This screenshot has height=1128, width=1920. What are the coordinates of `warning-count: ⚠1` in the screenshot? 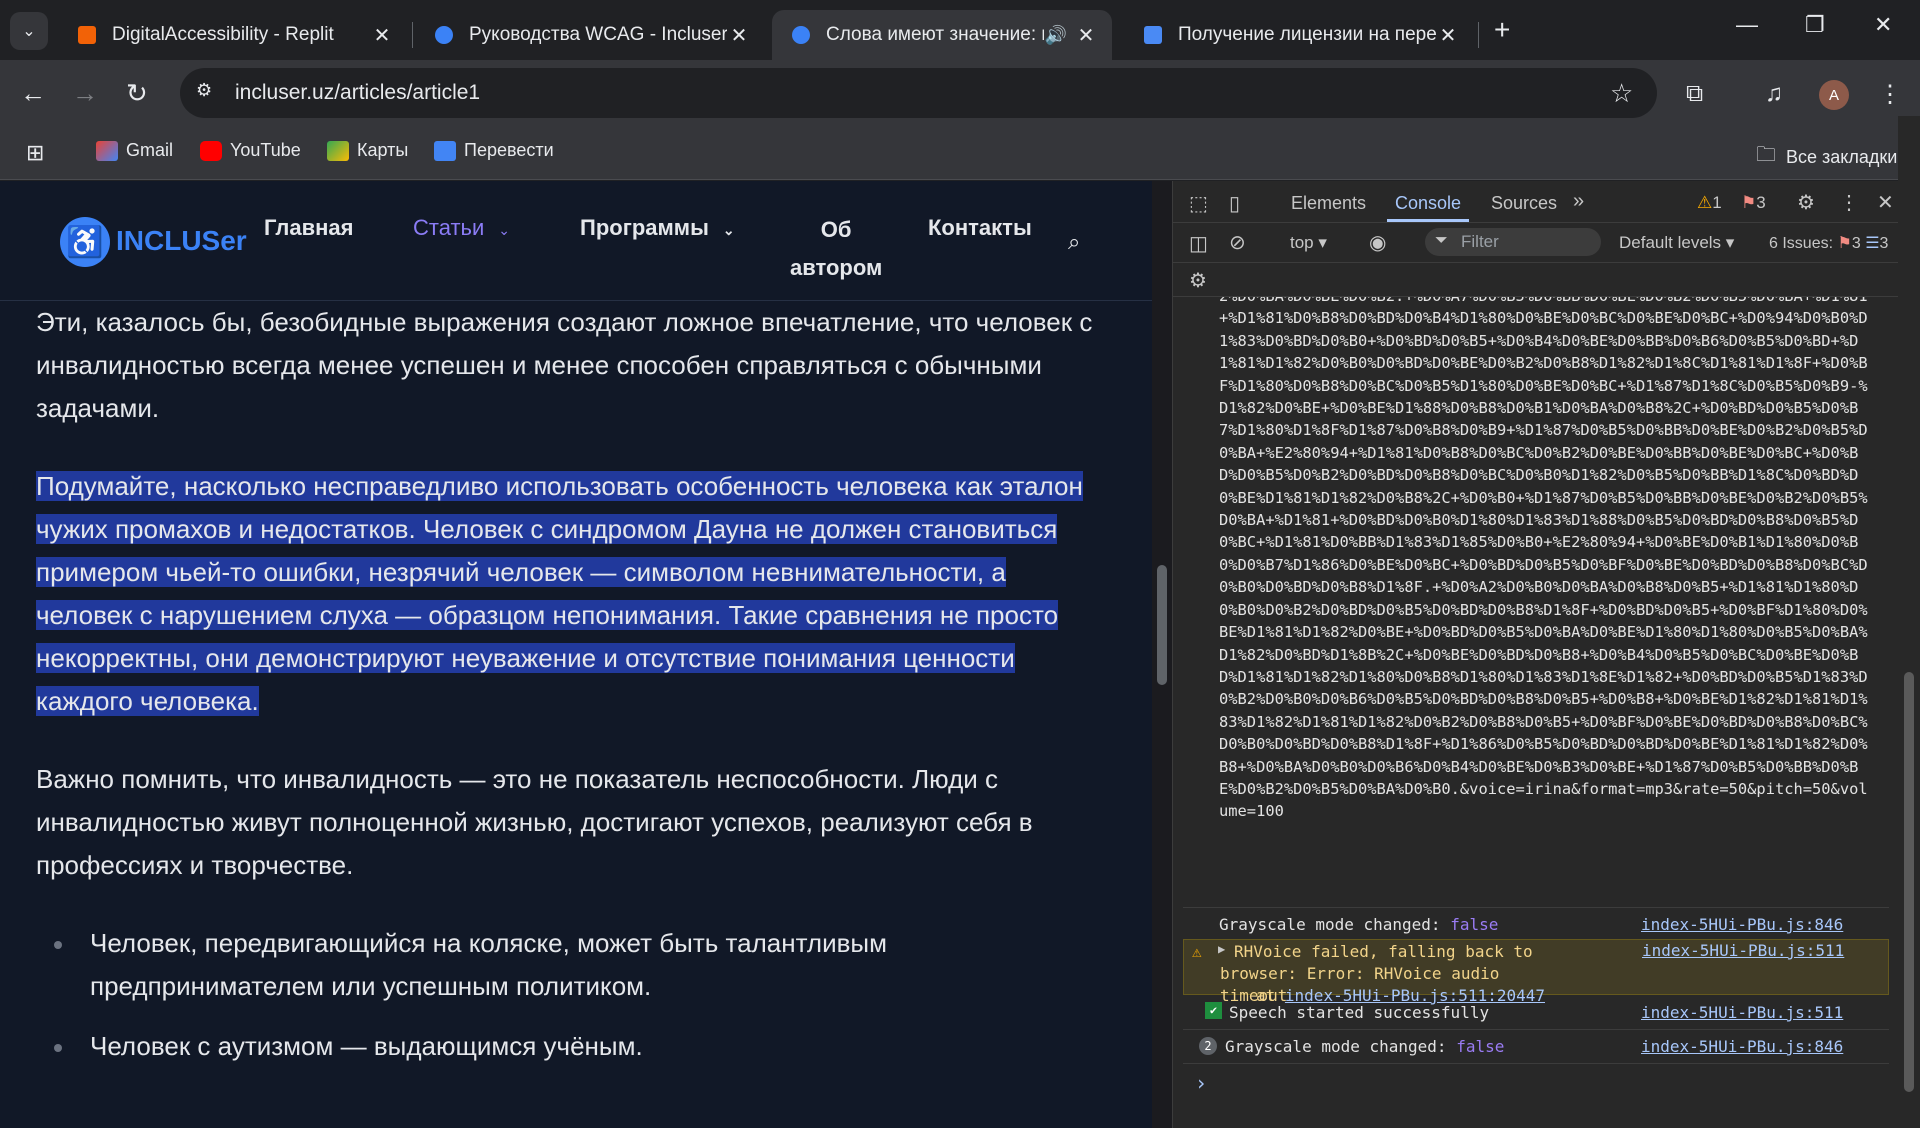 It's located at (1709, 203).